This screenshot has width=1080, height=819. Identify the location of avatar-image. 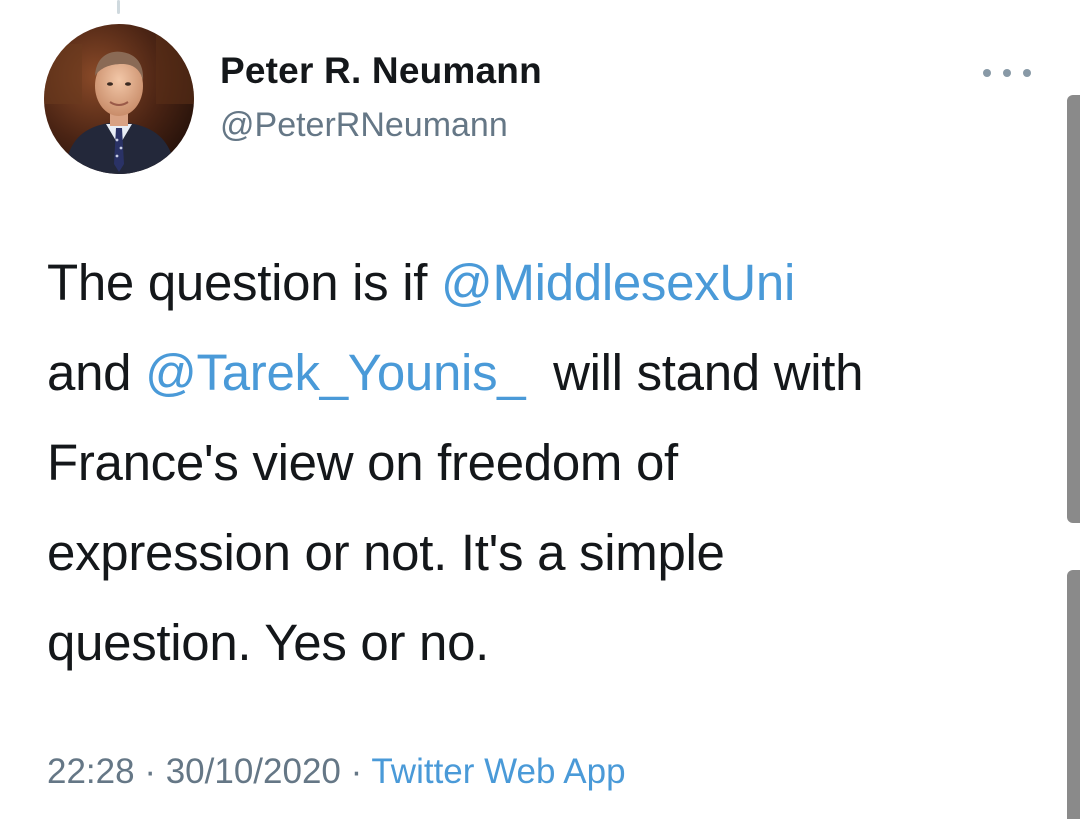
(119, 99).